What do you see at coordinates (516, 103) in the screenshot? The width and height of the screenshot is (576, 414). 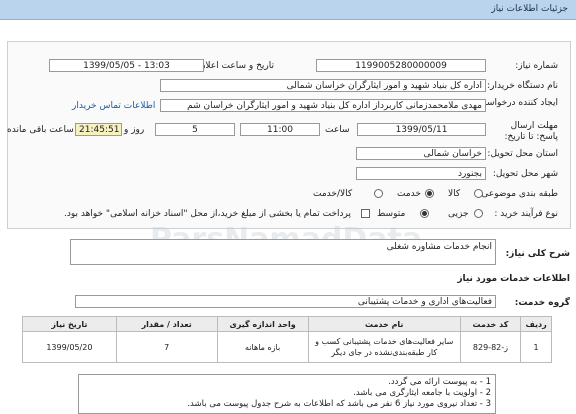 I see `creator-label: ایجاد کننده درخواست:` at bounding box center [516, 103].